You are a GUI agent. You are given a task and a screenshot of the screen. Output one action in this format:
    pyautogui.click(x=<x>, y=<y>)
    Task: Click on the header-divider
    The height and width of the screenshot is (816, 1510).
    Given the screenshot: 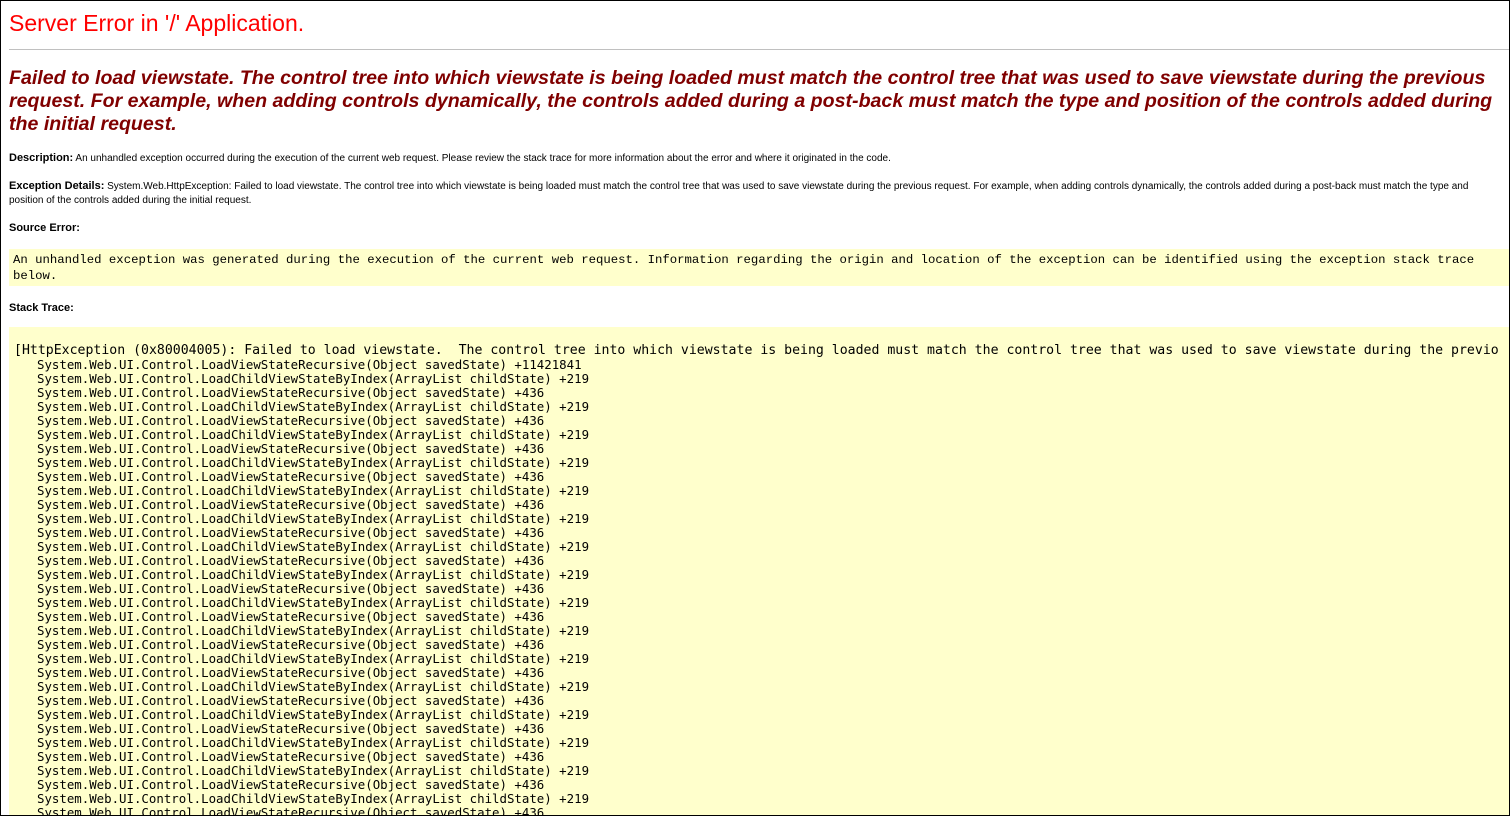 What is the action you would take?
    pyautogui.click(x=759, y=49)
    